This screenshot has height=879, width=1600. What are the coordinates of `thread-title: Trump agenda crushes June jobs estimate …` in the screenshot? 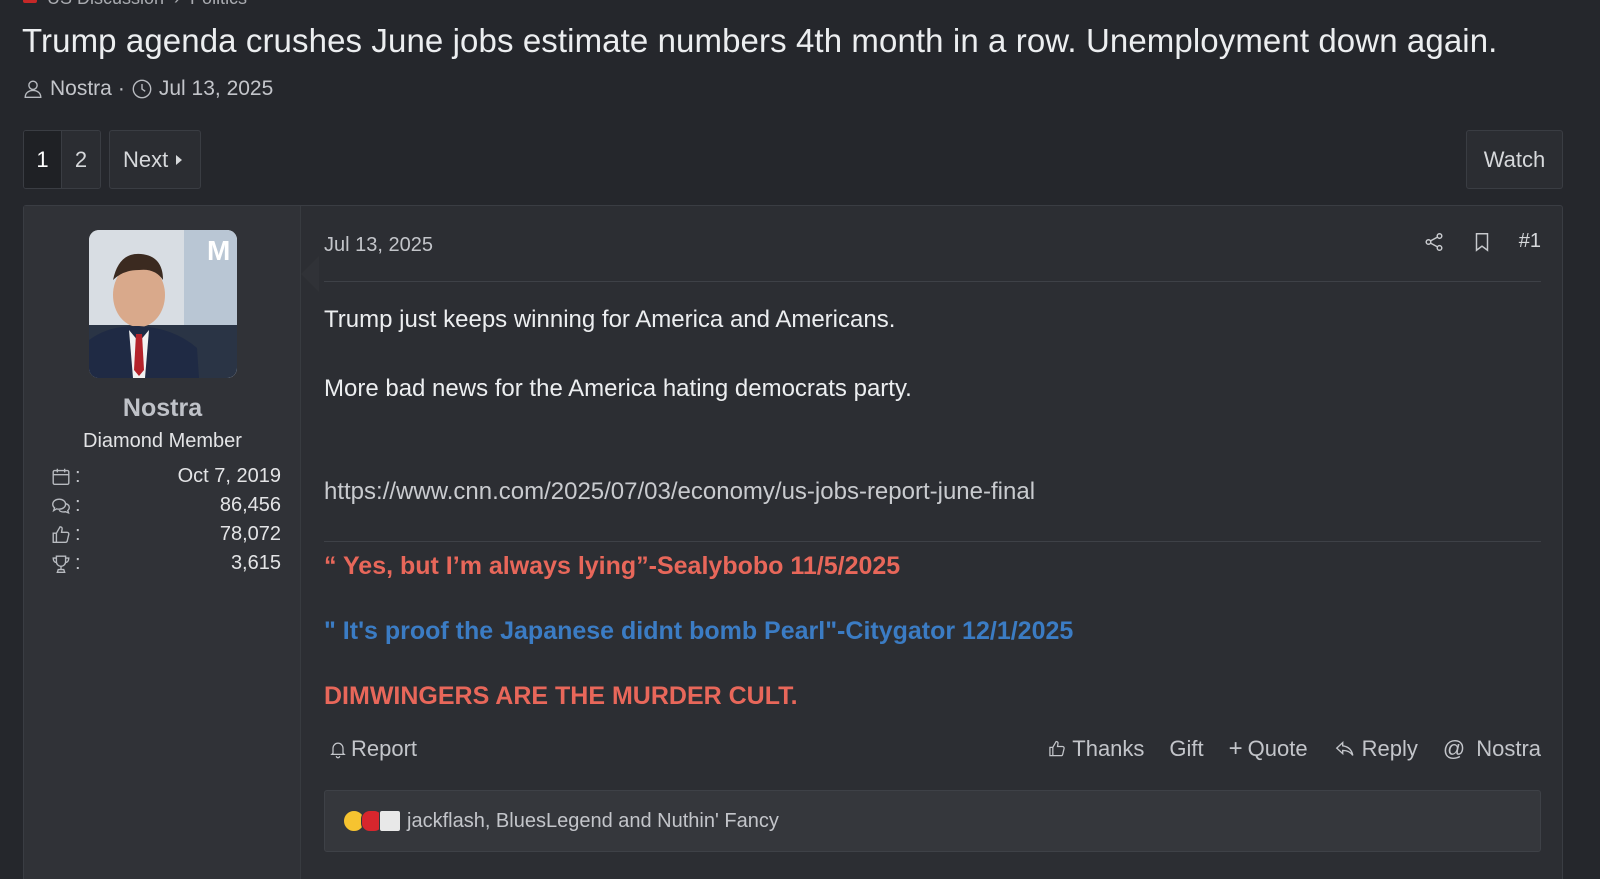 It's located at (760, 40).